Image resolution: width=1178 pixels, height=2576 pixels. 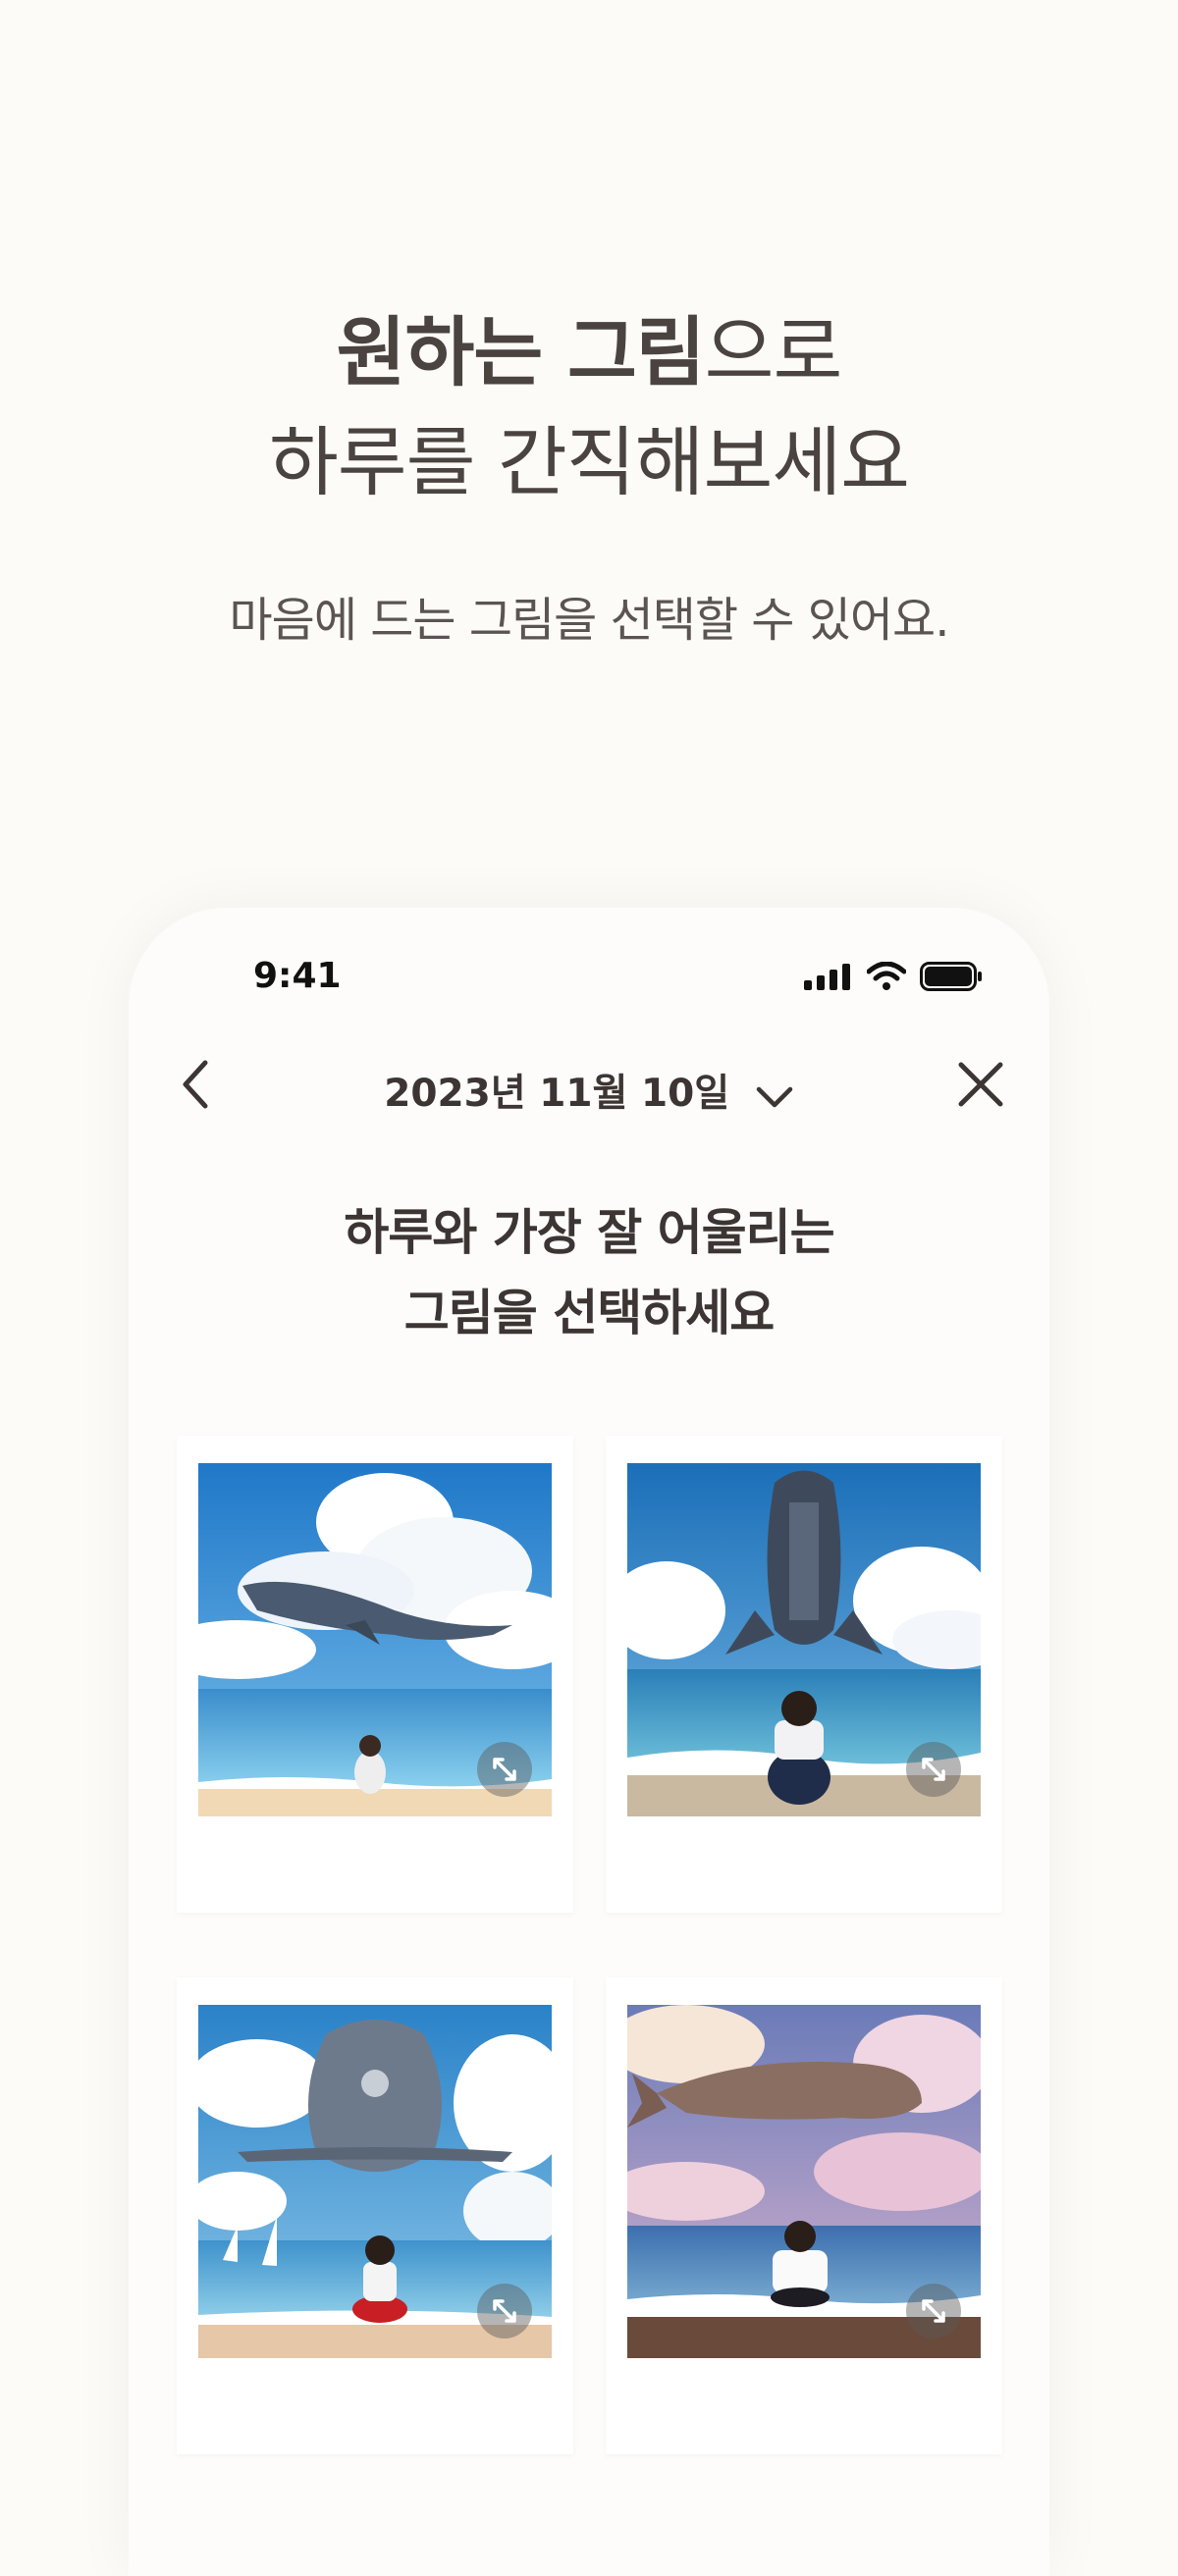 I want to click on close-icon, so click(x=981, y=1084).